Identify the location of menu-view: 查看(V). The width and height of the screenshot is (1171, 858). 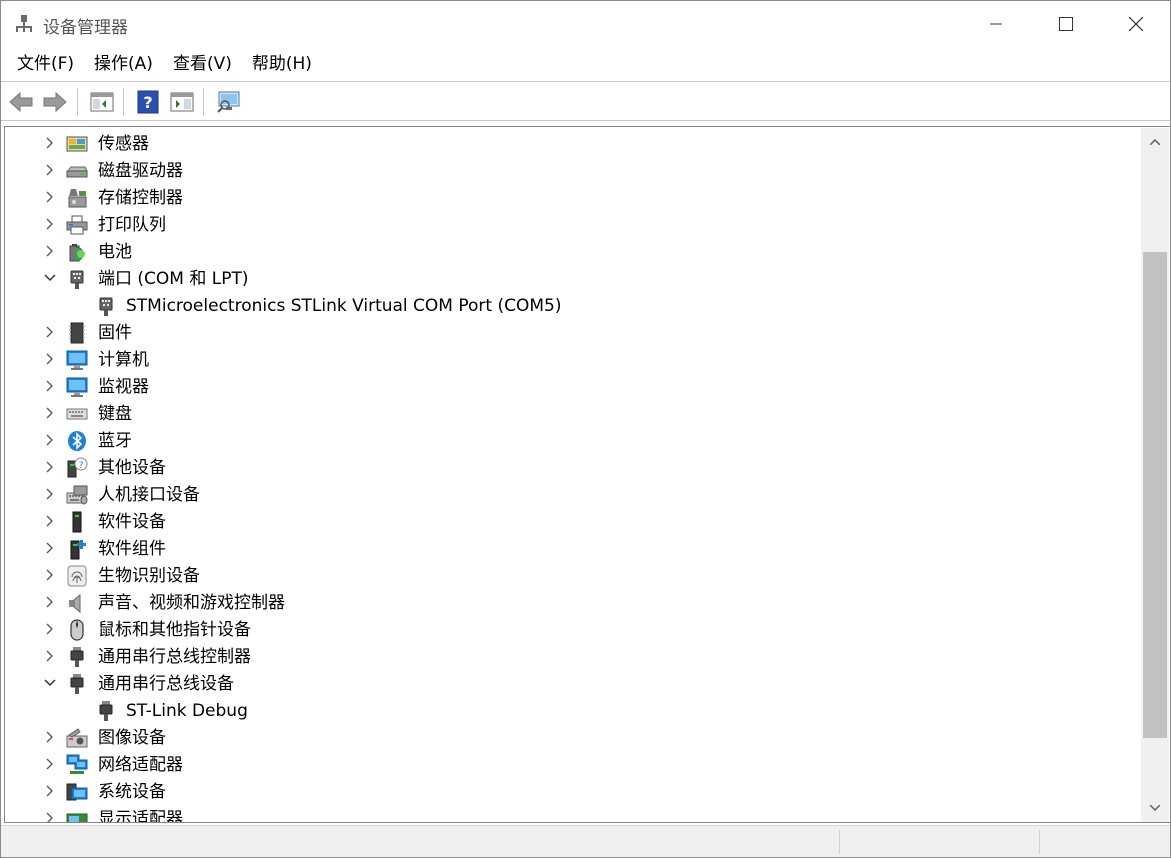
(202, 64).